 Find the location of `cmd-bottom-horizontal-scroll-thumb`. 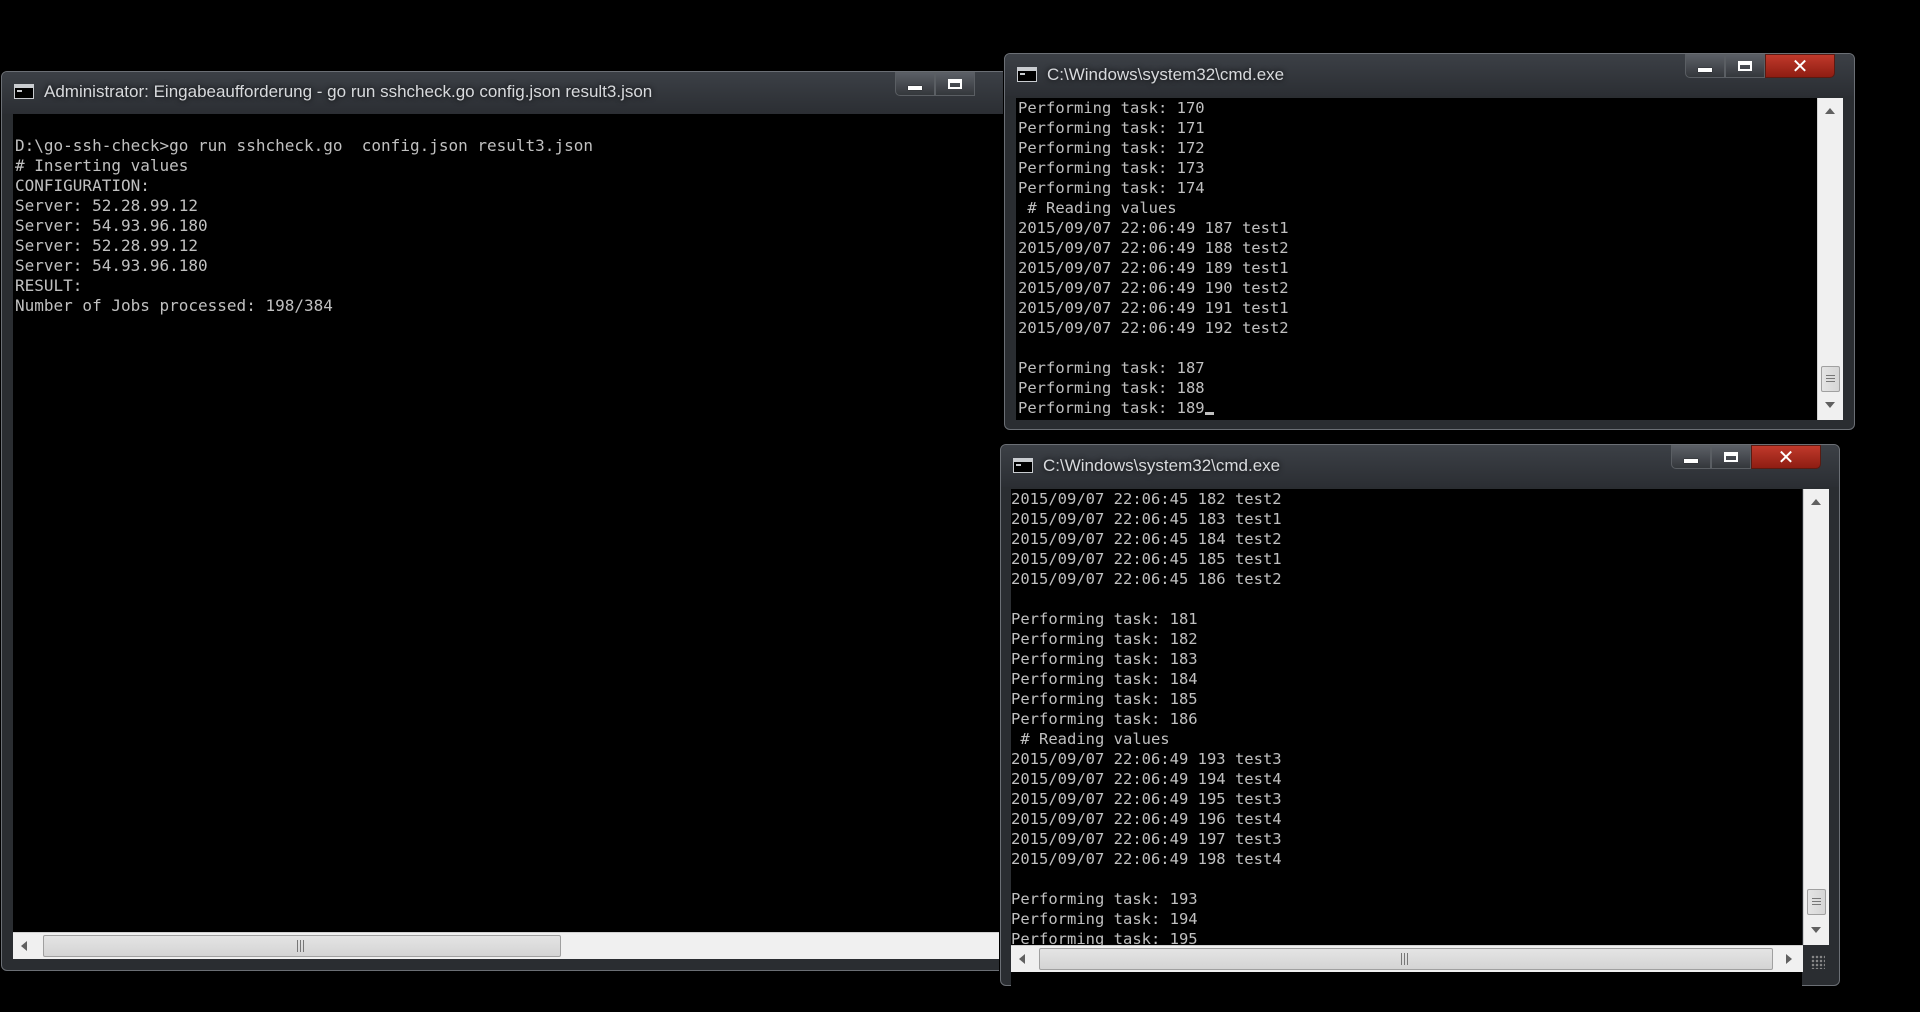

cmd-bottom-horizontal-scroll-thumb is located at coordinates (1406, 959).